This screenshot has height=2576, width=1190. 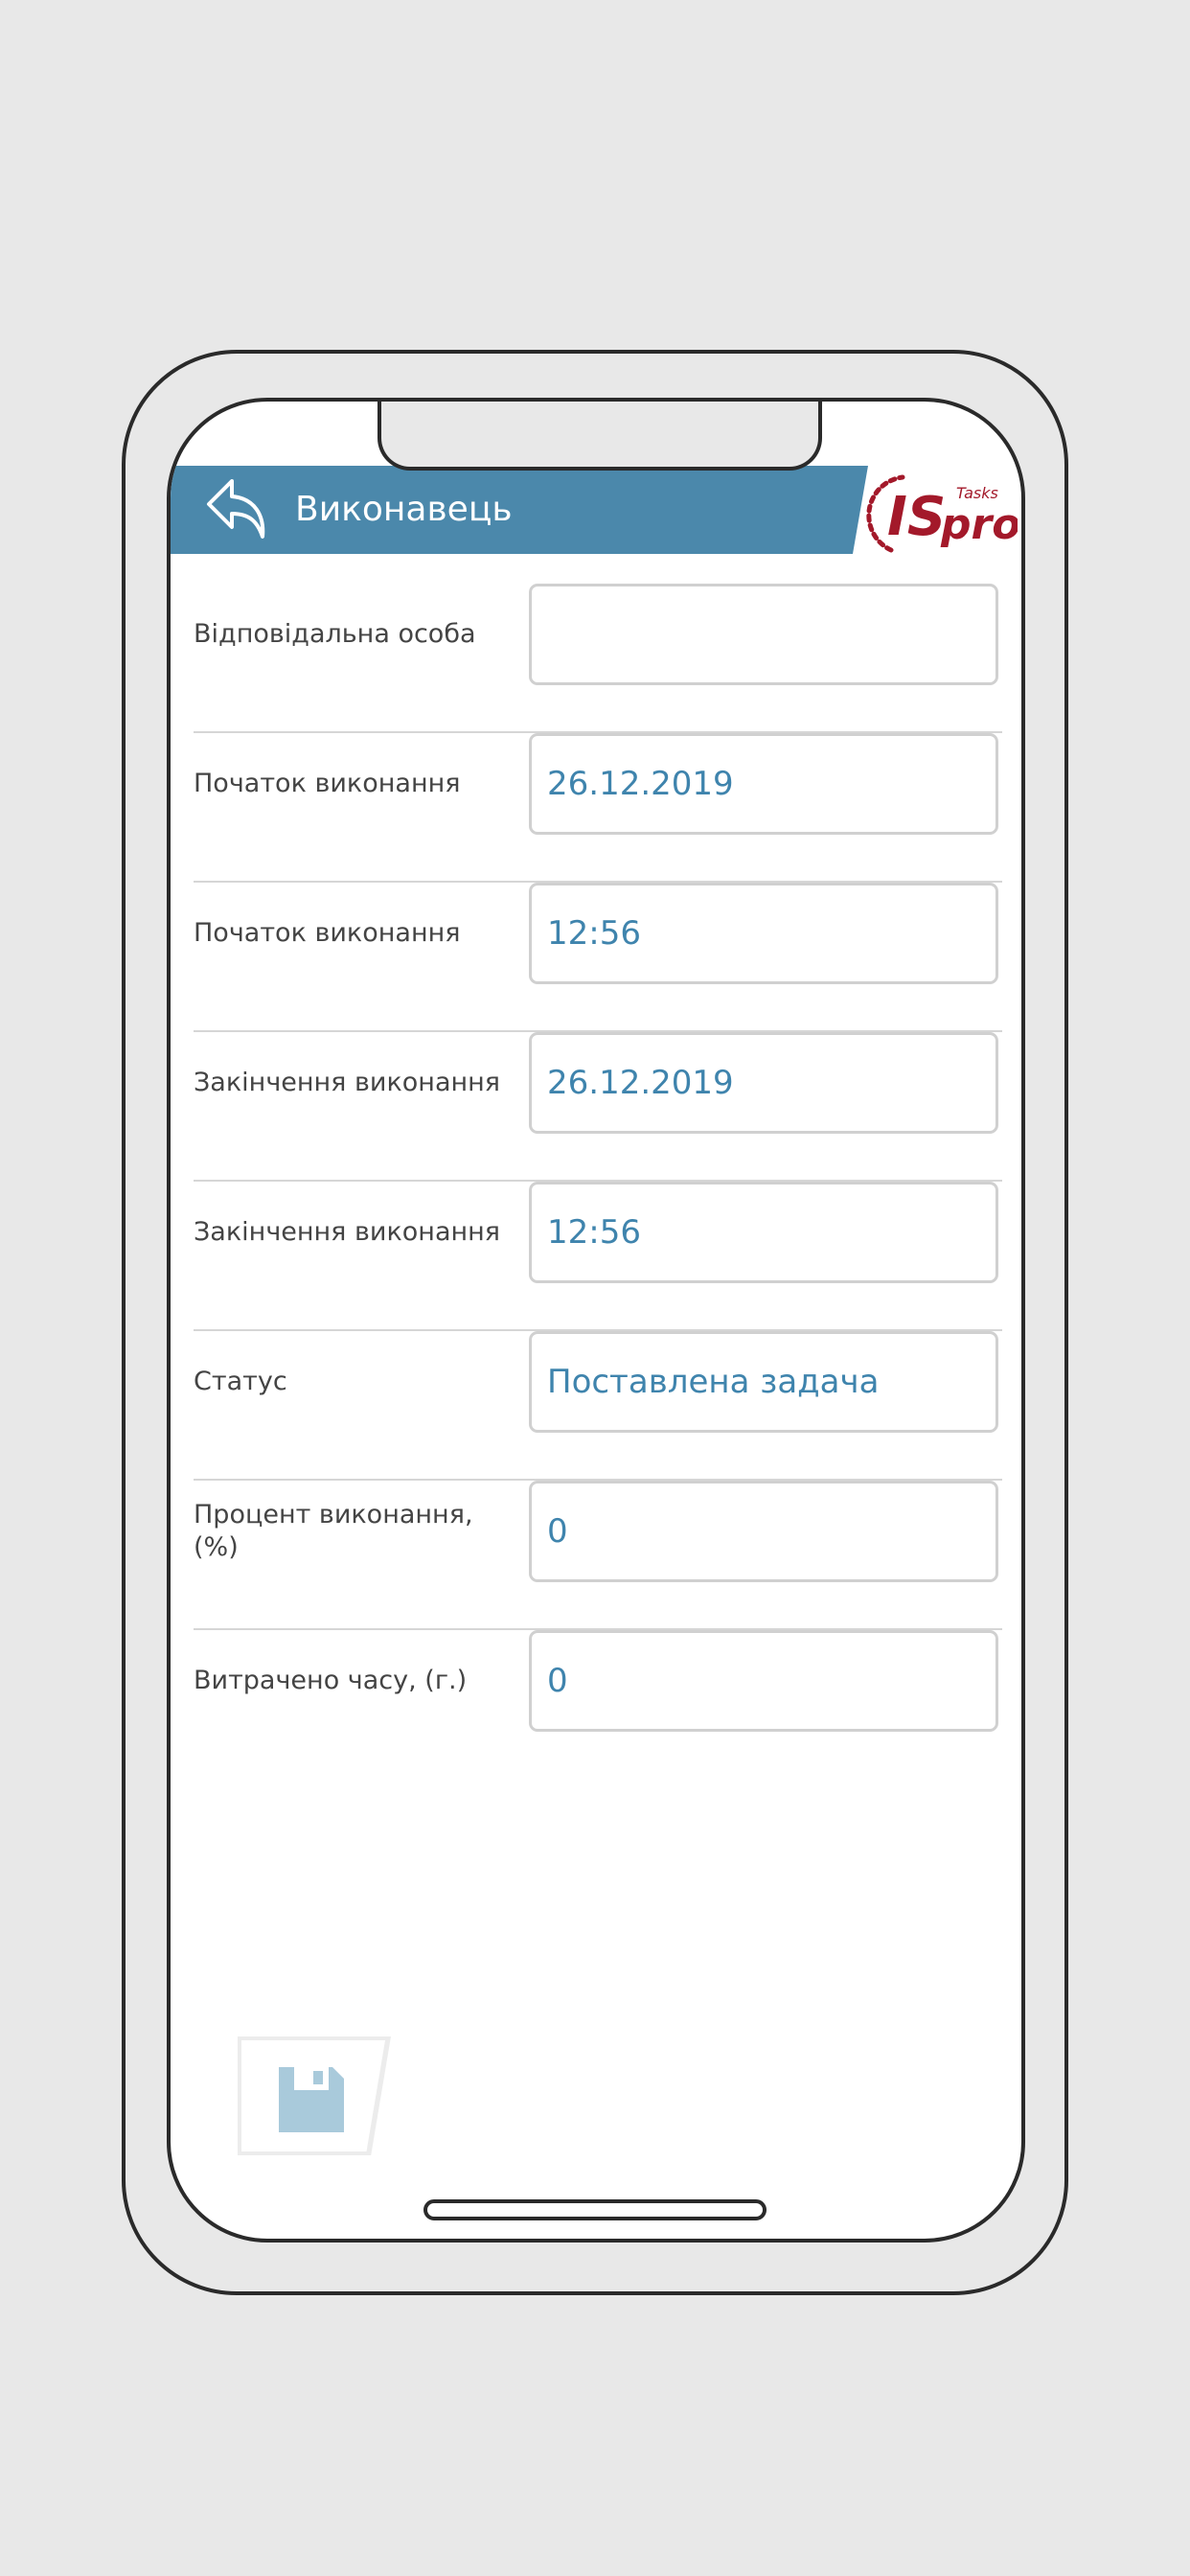 I want to click on row-label: Процент виконання, (%), so click(x=334, y=1531).